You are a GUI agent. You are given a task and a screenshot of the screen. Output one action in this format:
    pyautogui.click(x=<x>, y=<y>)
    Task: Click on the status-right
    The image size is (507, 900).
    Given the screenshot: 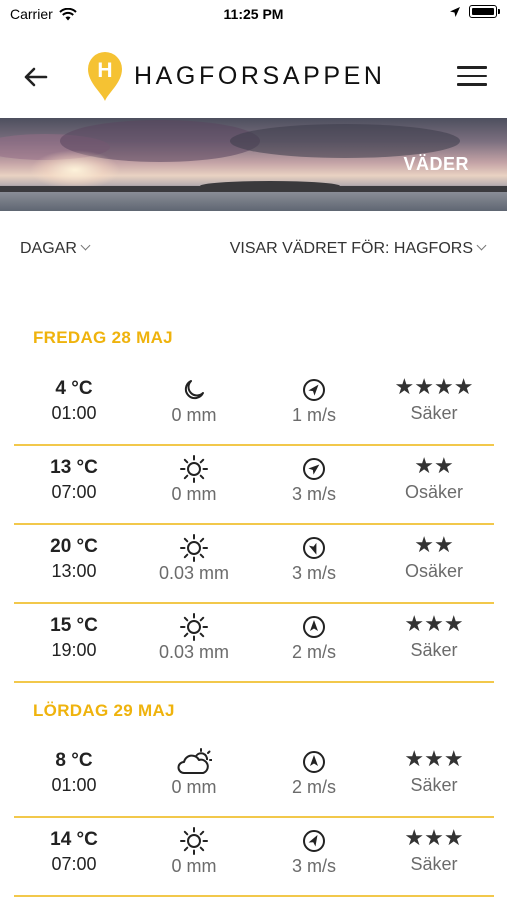 What is the action you would take?
    pyautogui.click(x=474, y=11)
    